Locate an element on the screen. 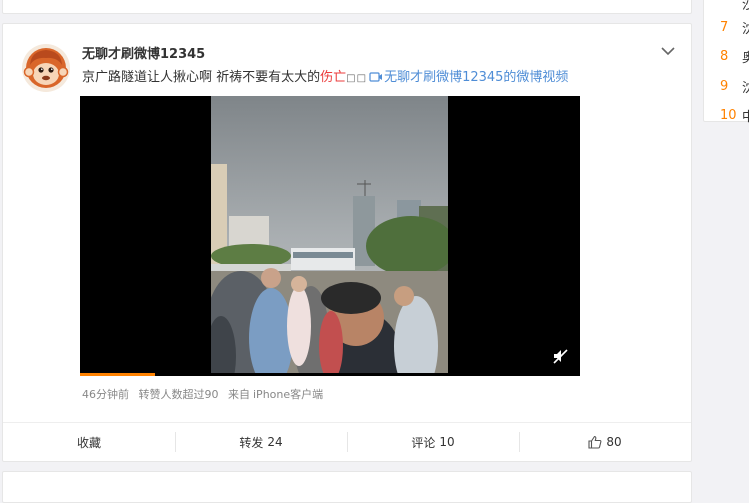  repost-button: 转发 24 is located at coordinates (261, 442).